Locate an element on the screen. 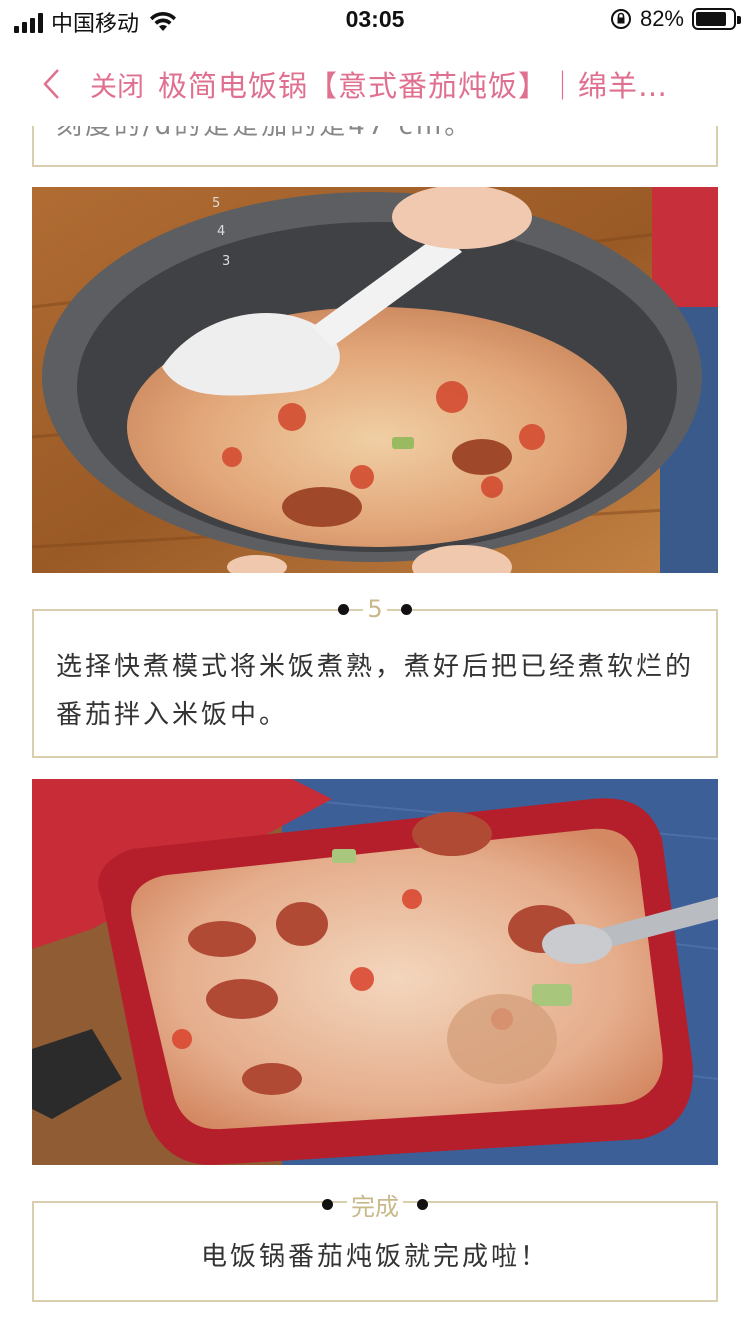 The image size is (750, 1334). battery-nub is located at coordinates (739, 20).